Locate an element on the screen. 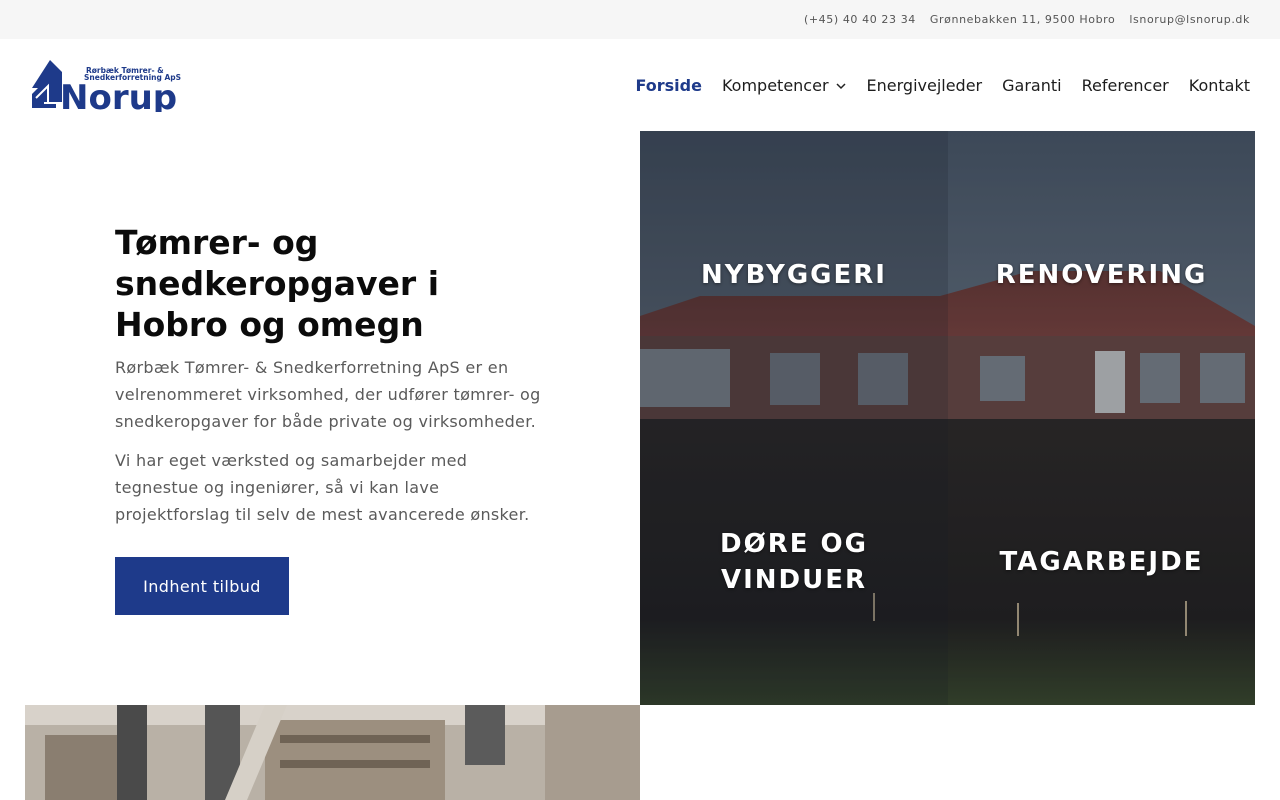 This screenshot has height=800, width=1280. service-tile-doere-og-vinduer: DØRE OG VINDUER is located at coordinates (794, 561).